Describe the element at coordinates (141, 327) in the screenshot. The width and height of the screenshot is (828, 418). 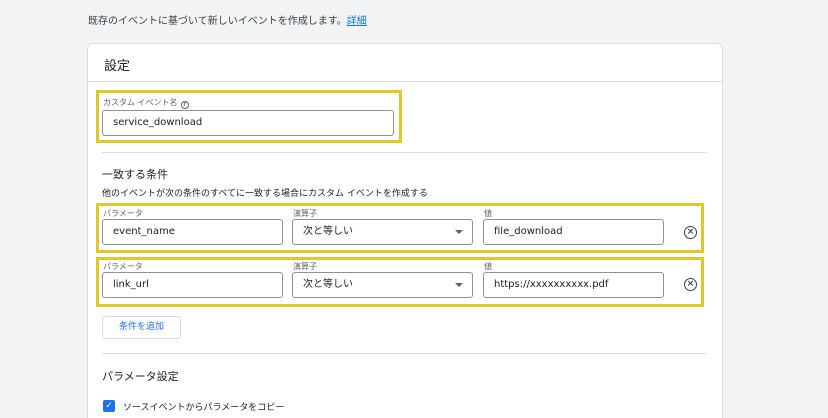
I see `add-condition-button: 条件を追加` at that location.